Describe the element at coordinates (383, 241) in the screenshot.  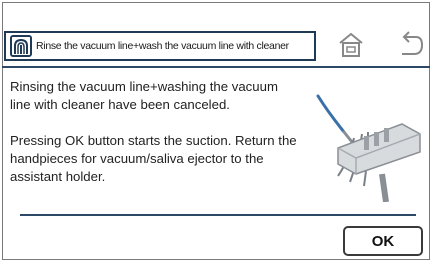
I see `ok-button: OK` at that location.